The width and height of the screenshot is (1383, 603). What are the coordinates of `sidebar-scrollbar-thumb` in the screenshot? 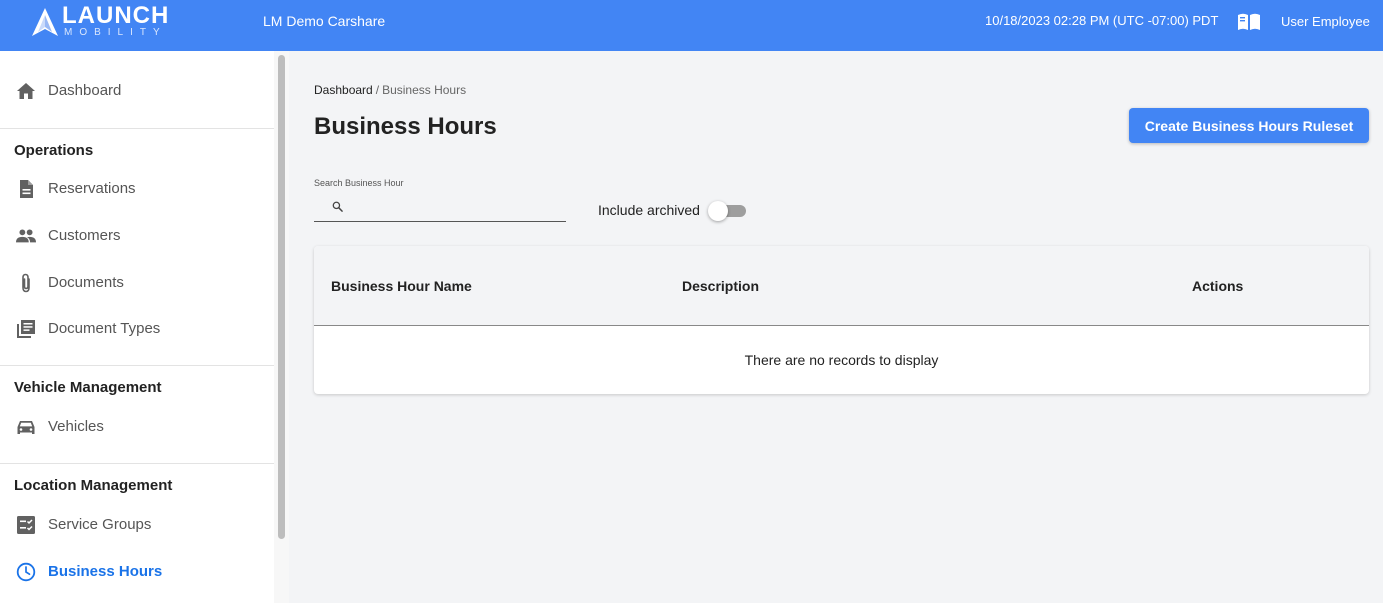 It's located at (281, 297).